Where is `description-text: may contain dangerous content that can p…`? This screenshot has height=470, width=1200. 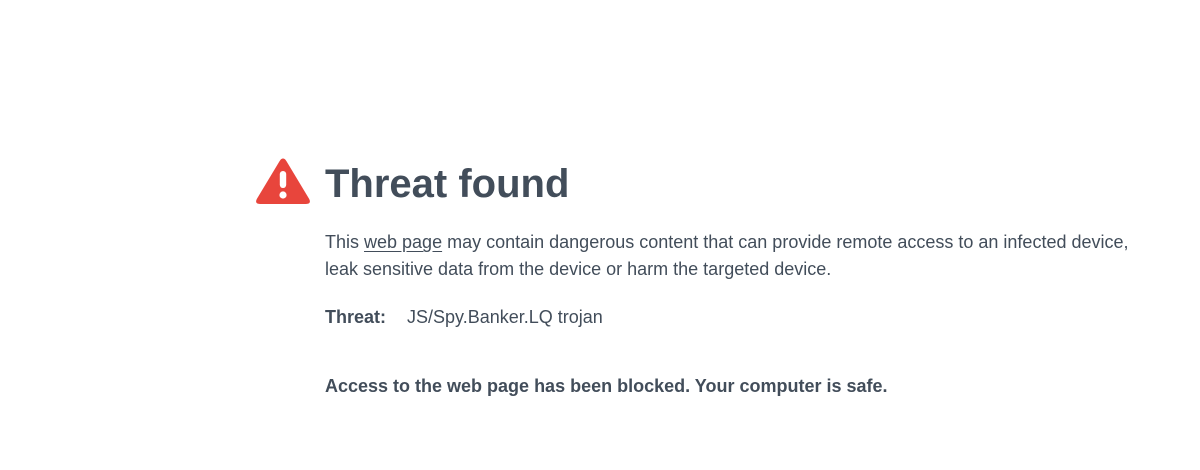 description-text: may contain dangerous content that can p… is located at coordinates (785, 242).